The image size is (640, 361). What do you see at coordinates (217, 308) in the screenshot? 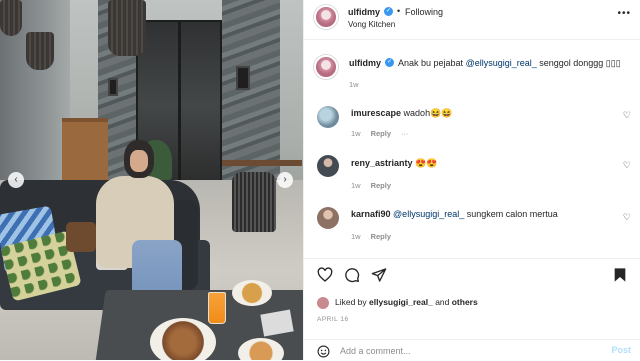
I see `photo-juice-glass` at bounding box center [217, 308].